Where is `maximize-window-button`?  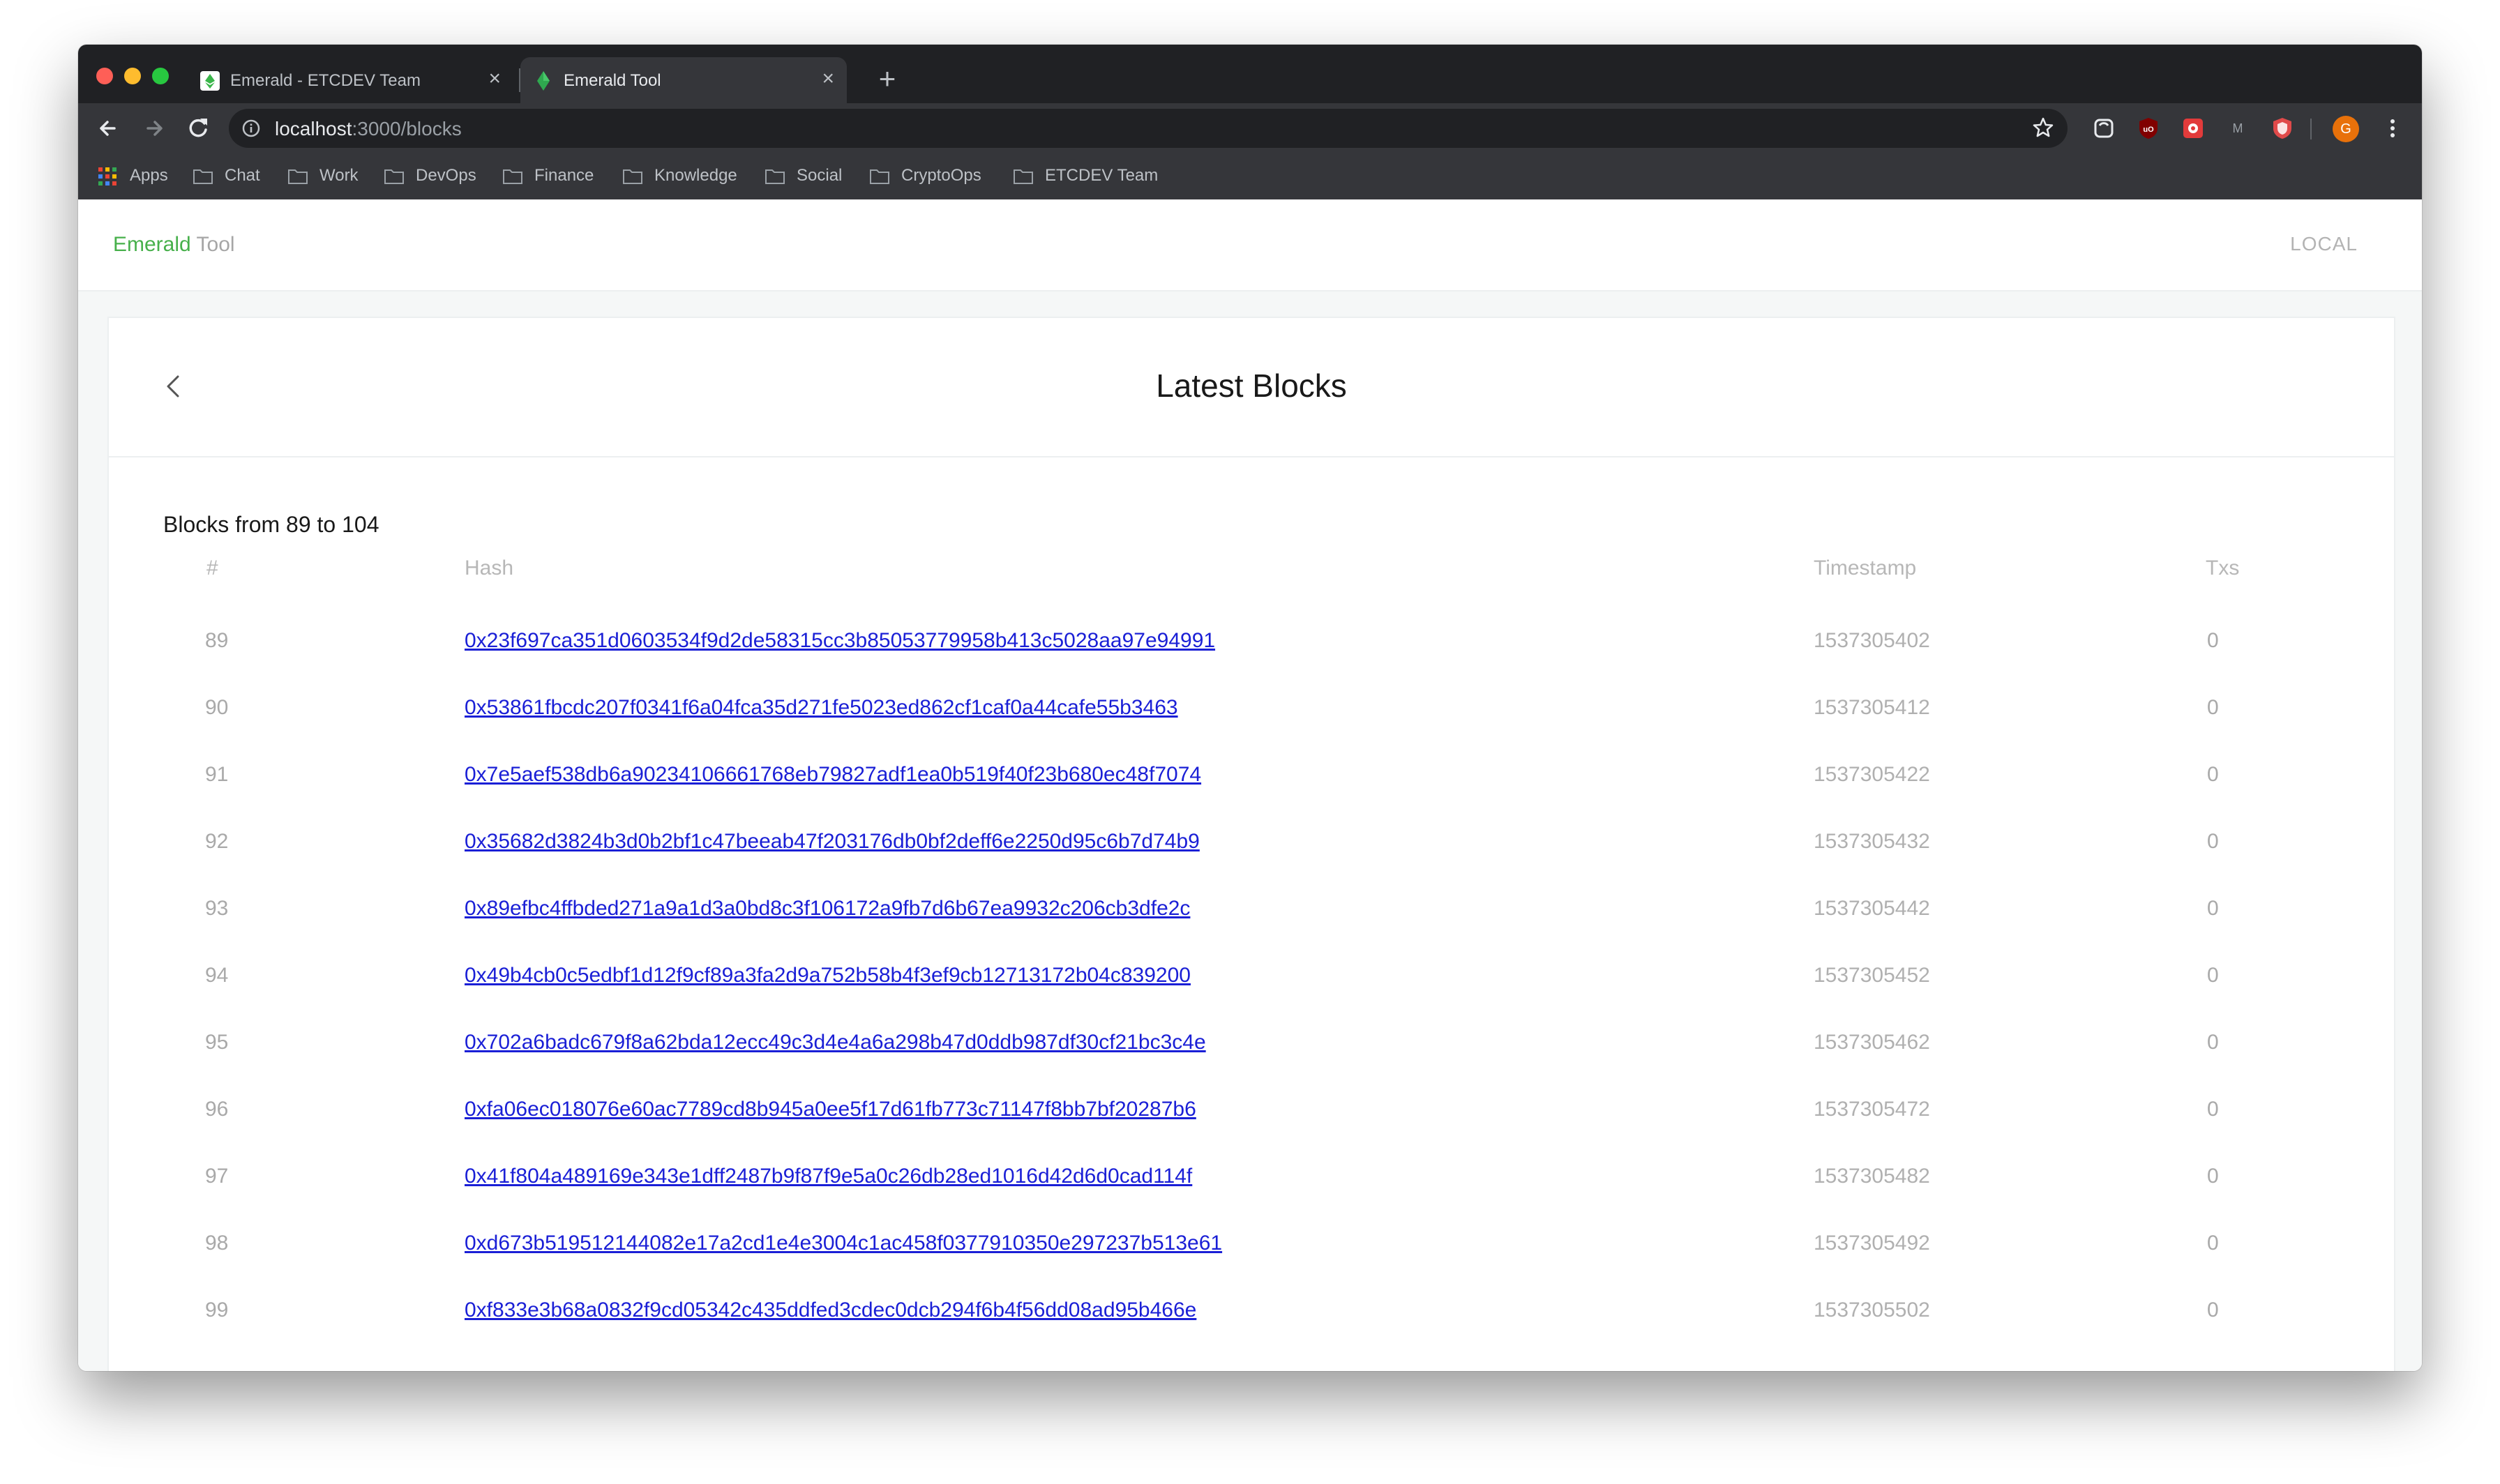
maximize-window-button is located at coordinates (161, 76).